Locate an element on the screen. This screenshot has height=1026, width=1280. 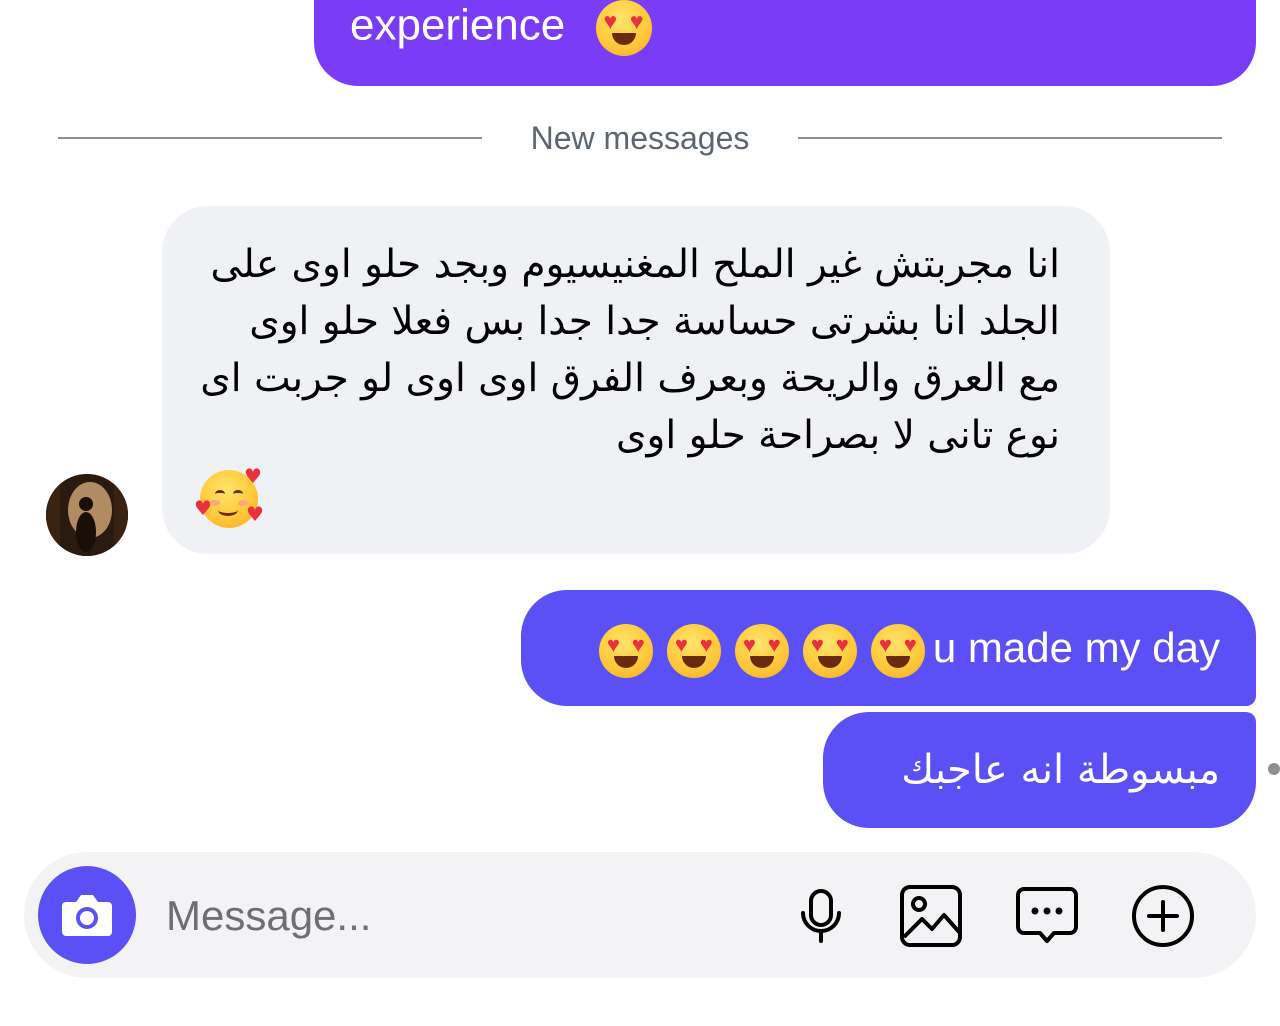
microphone-icon is located at coordinates (821, 916).